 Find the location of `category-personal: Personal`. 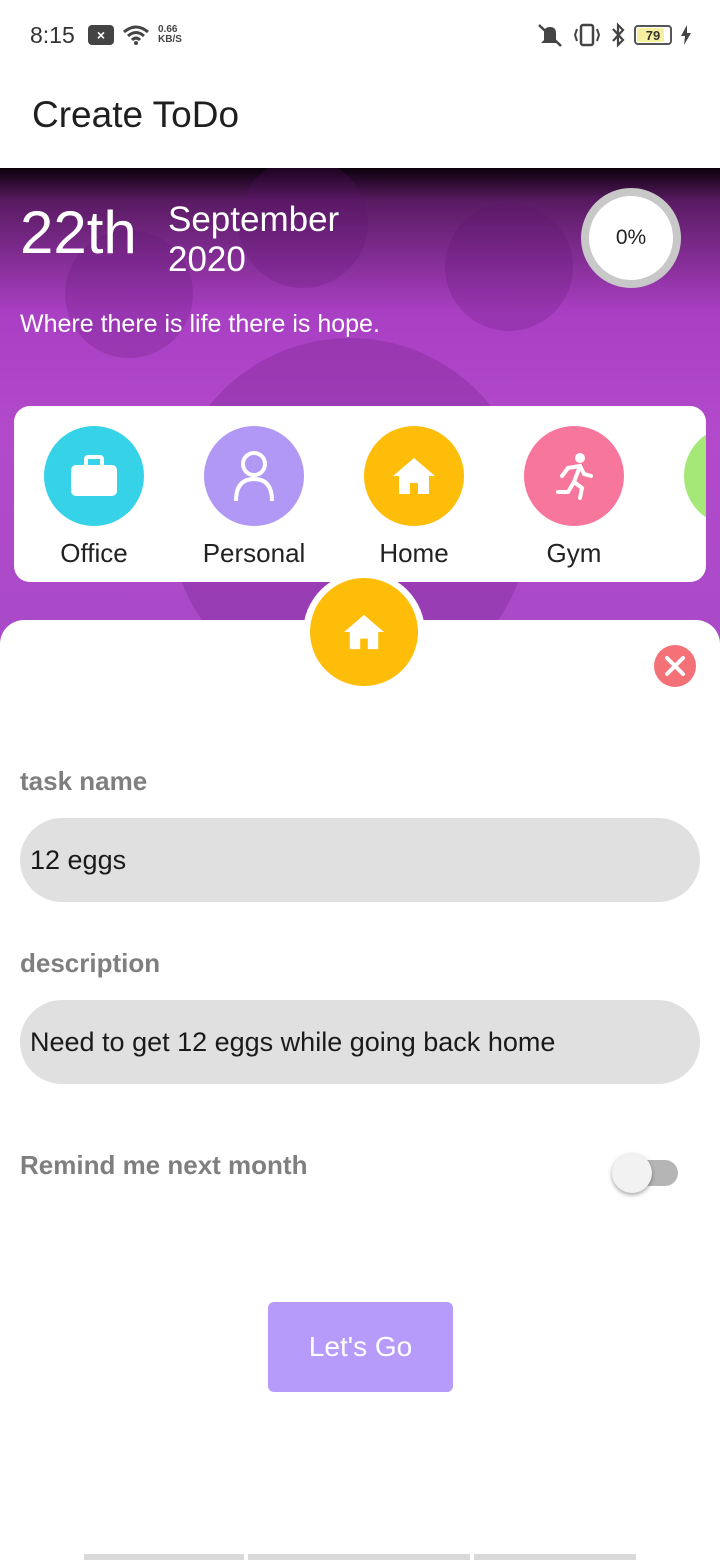

category-personal: Personal is located at coordinates (254, 497).